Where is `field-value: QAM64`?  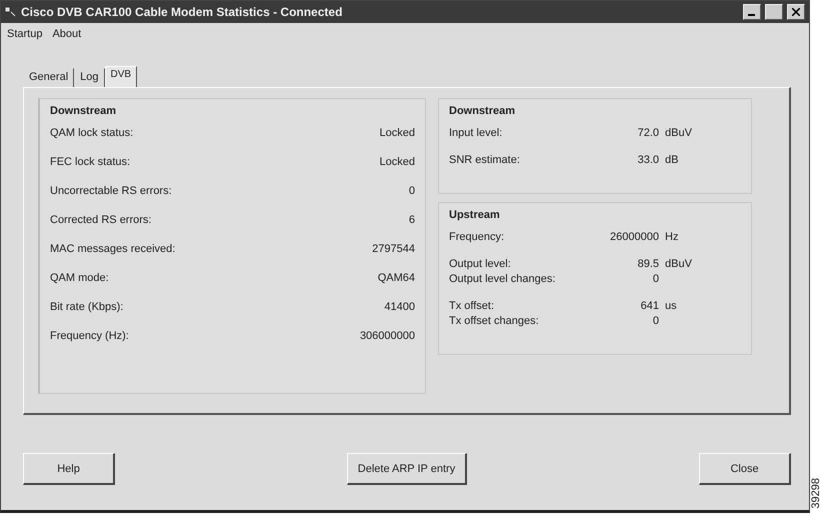 field-value: QAM64 is located at coordinates (396, 279).